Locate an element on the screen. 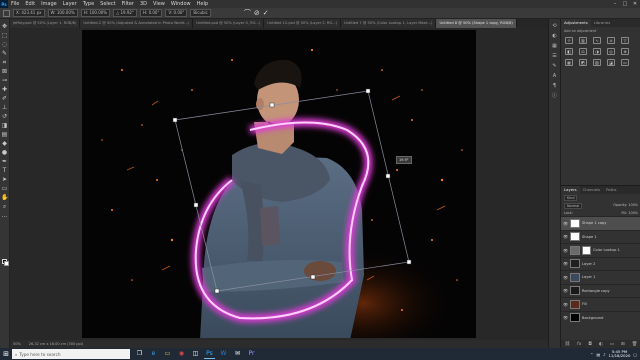 The height and width of the screenshot is (360, 640). x-field: X: 423.41 px is located at coordinates (29, 13).